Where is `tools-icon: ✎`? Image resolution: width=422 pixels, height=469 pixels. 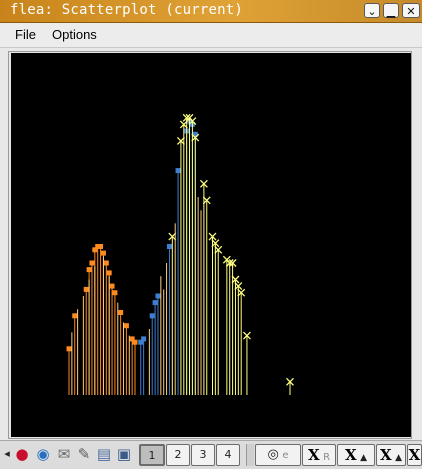
tools-icon: ✎ is located at coordinates (84, 455).